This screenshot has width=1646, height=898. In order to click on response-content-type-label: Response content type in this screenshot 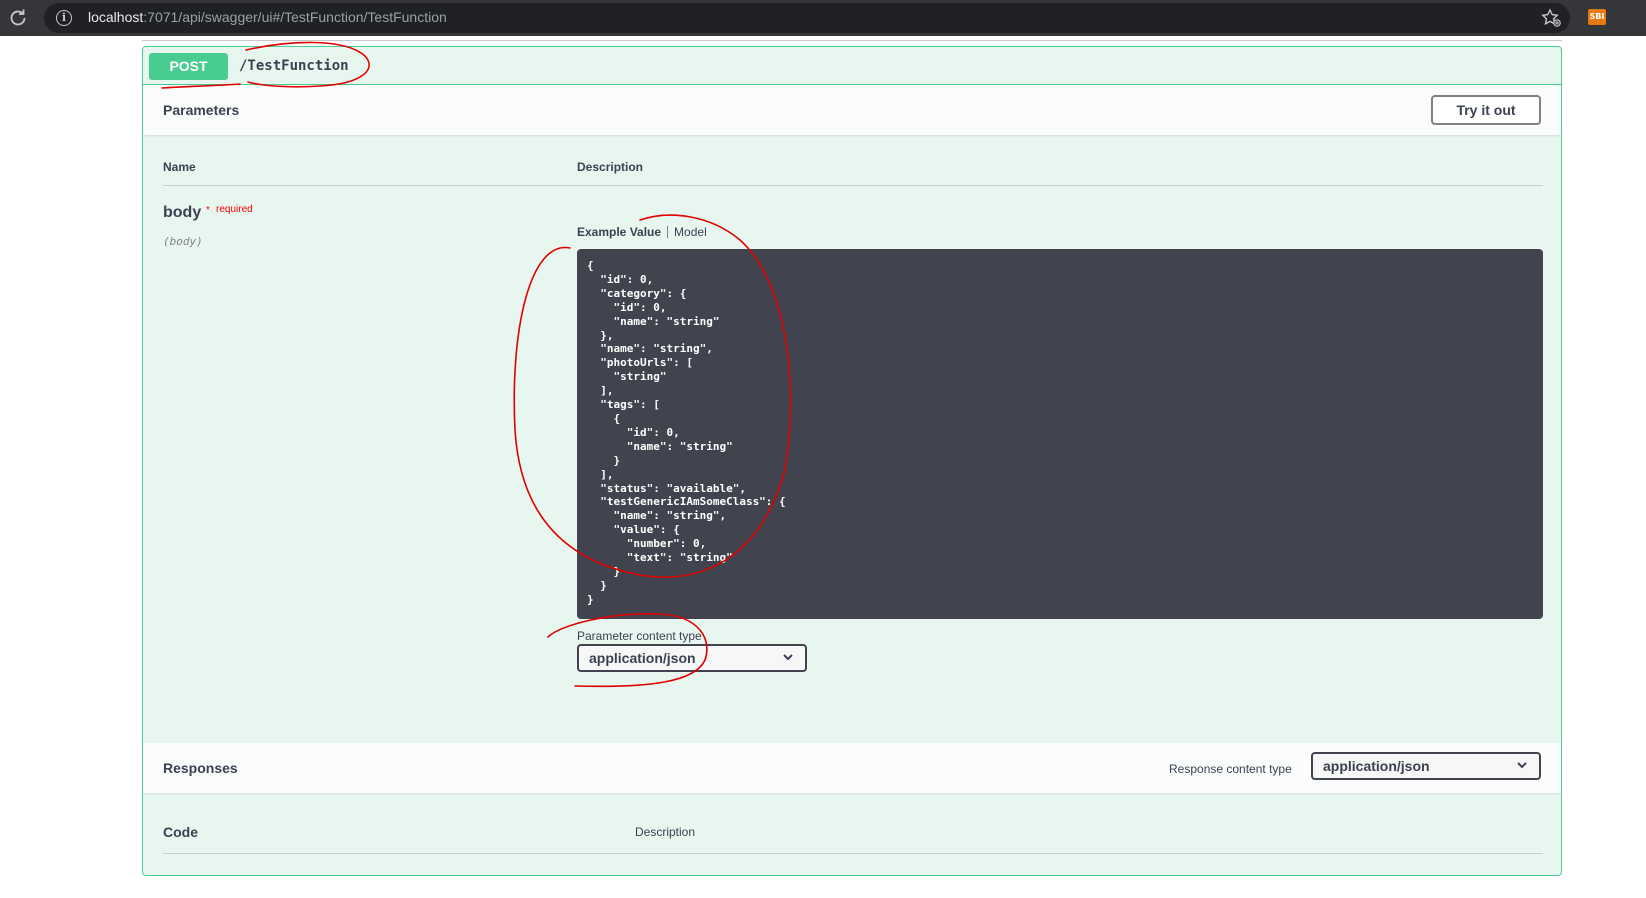, I will do `click(1230, 769)`.